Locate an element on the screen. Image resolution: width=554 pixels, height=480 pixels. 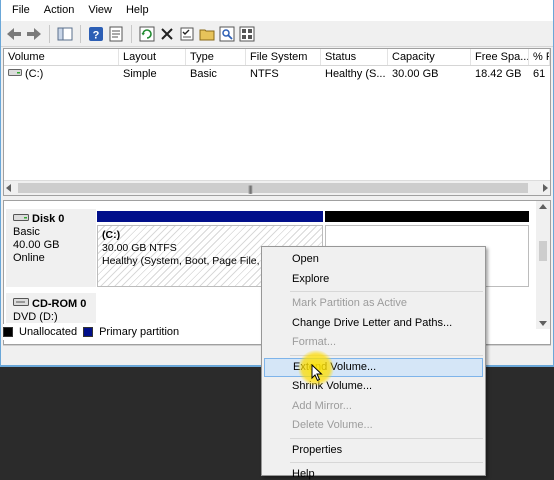
back-arrow-icon is located at coordinates (14, 34).